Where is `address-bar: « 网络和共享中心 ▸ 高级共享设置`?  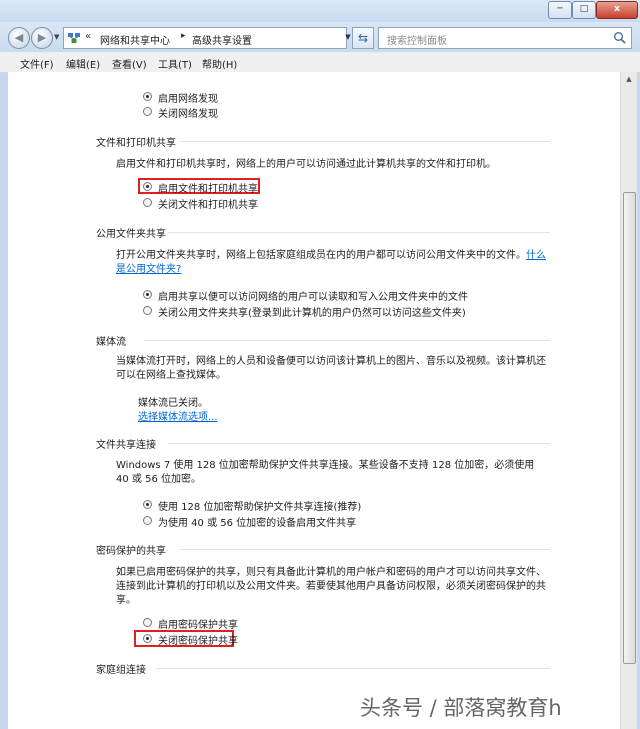
address-bar: « 网络和共享中心 ▸ 高级共享设置 is located at coordinates (205, 38).